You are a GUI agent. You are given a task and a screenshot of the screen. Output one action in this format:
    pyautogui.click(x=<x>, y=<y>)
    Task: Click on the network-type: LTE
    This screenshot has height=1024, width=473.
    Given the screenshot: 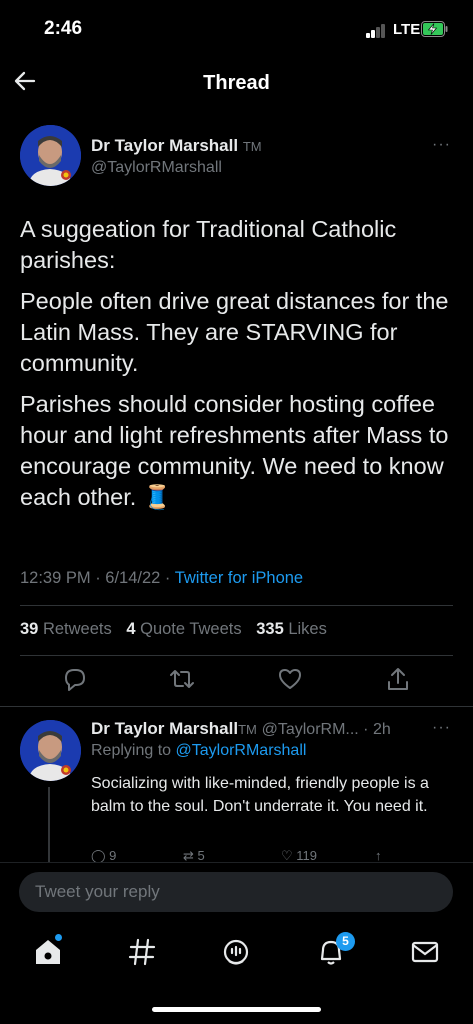 What is the action you would take?
    pyautogui.click(x=407, y=29)
    